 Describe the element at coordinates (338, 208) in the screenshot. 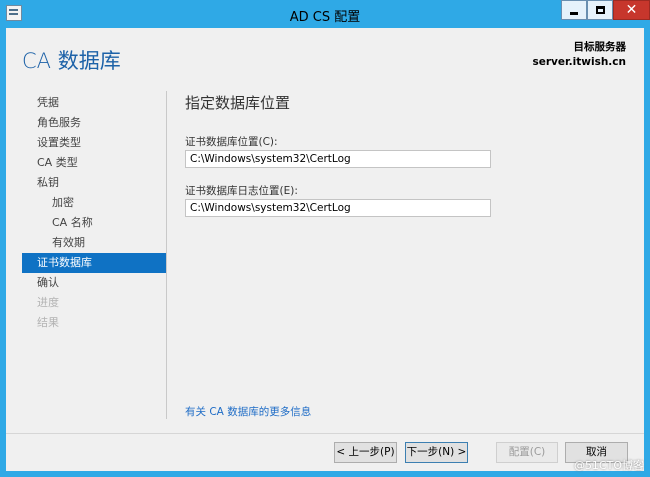

I see `log-location-input: C:\Windows\system32\CertLog` at that location.